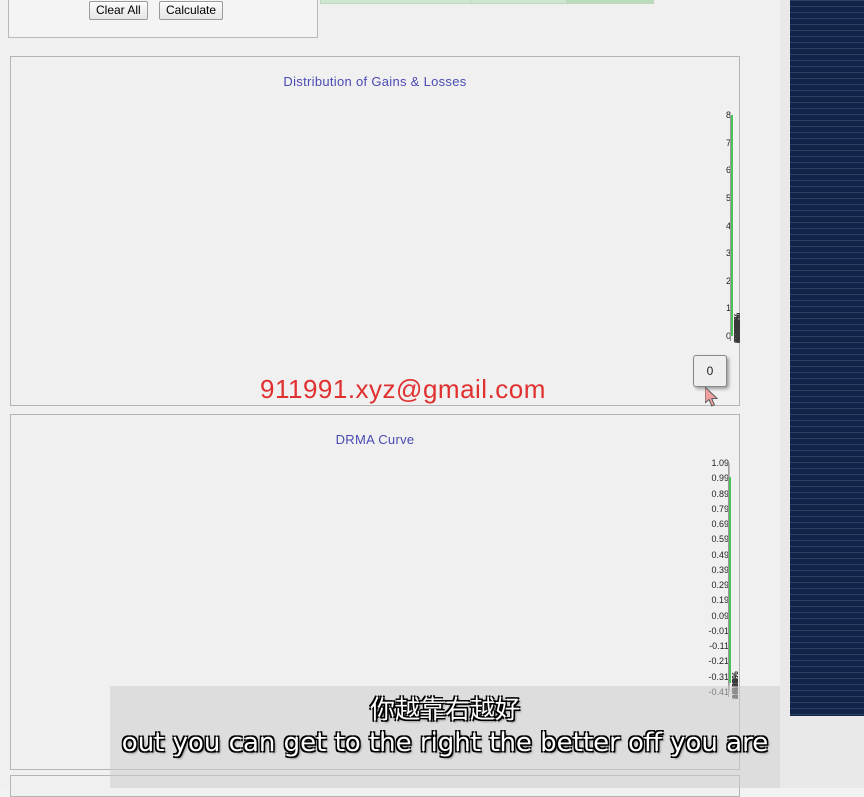 This screenshot has width=864, height=797. I want to click on drma-plot-area, so click(729, 578).